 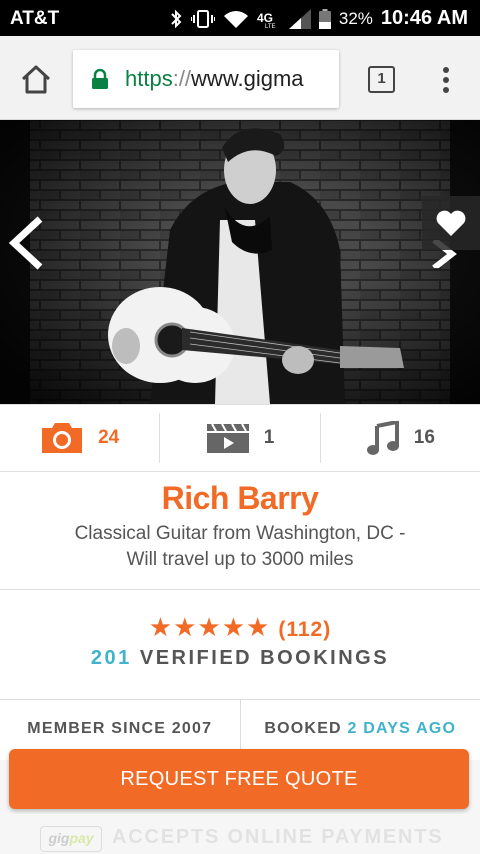 I want to click on vibrate-icon, so click(x=202, y=19).